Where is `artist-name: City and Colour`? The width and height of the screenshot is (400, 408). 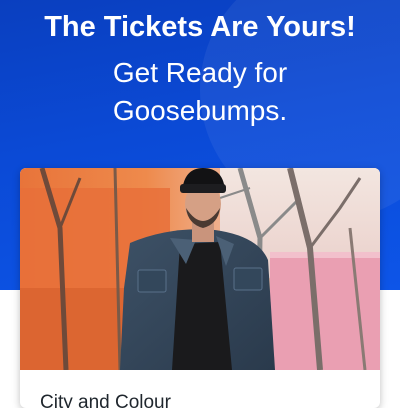
artist-name: City and Colour is located at coordinates (105, 400).